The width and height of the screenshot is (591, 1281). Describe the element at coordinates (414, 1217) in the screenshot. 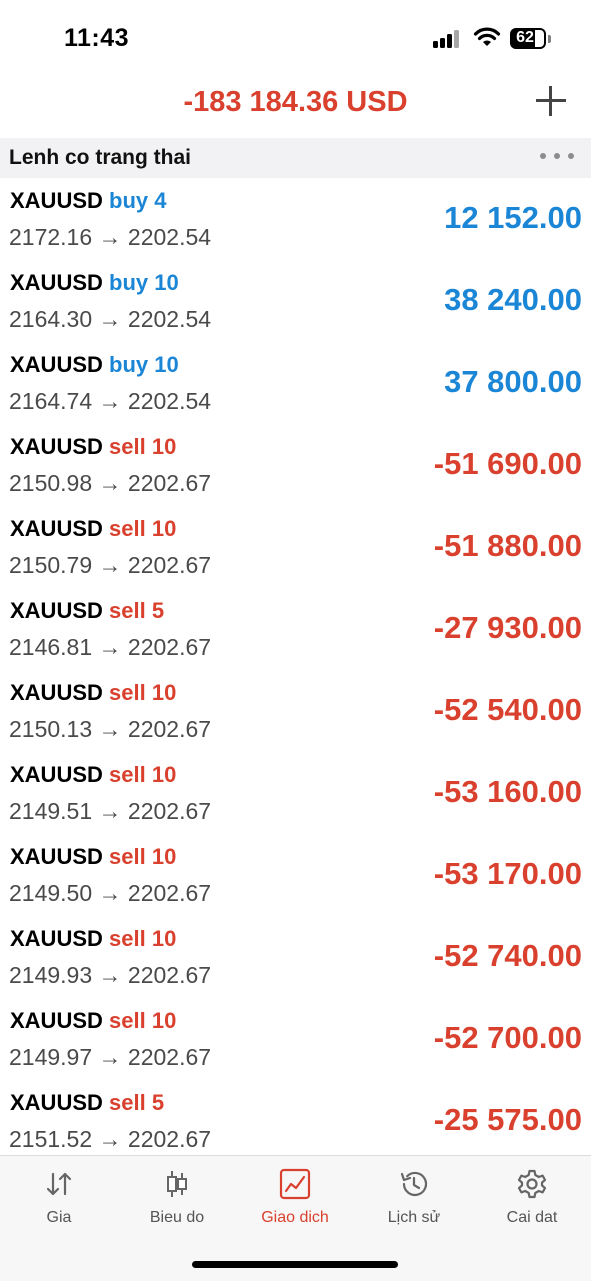

I see `tab-label: Lịch sử` at that location.